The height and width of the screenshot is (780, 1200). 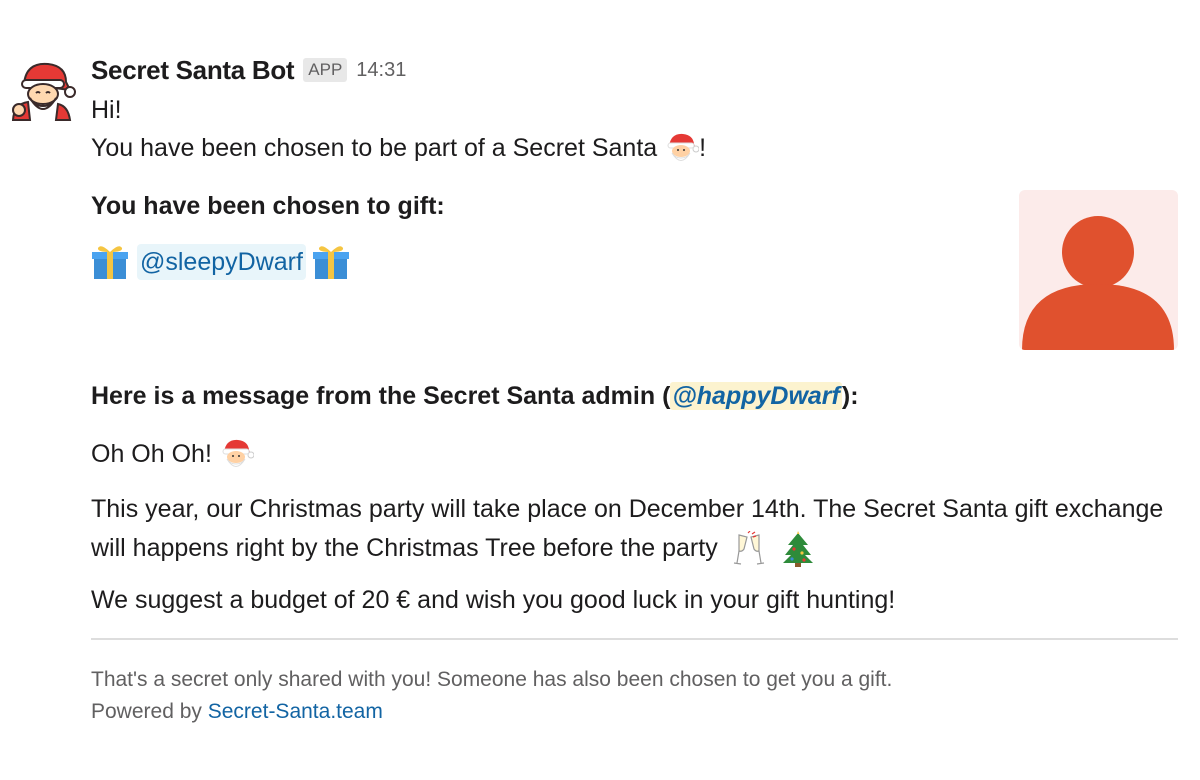 I want to click on app-badge: APP, so click(x=325, y=70).